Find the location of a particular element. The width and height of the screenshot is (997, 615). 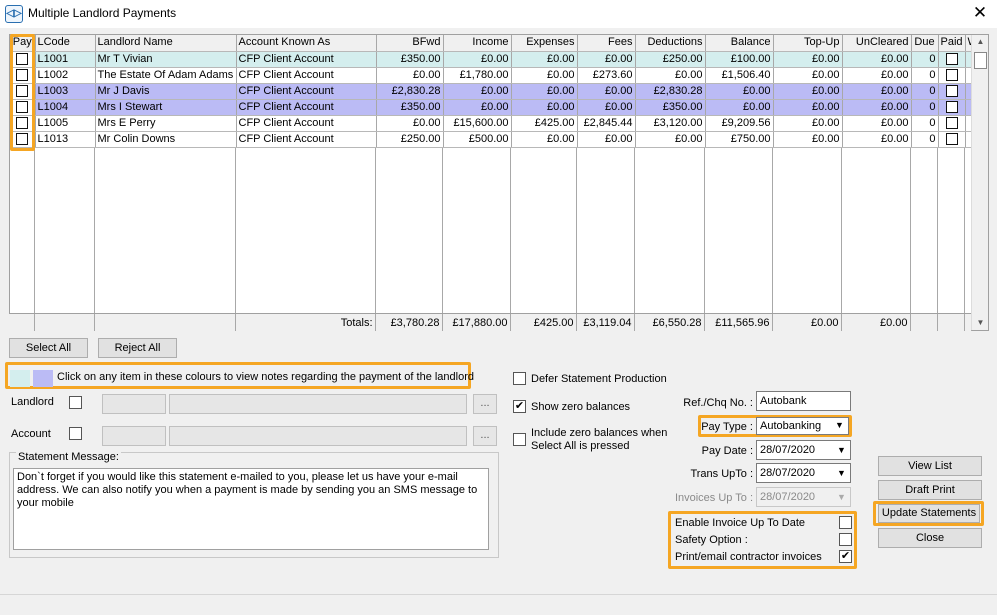

cell-deductions: £2,830.28 is located at coordinates (670, 91).